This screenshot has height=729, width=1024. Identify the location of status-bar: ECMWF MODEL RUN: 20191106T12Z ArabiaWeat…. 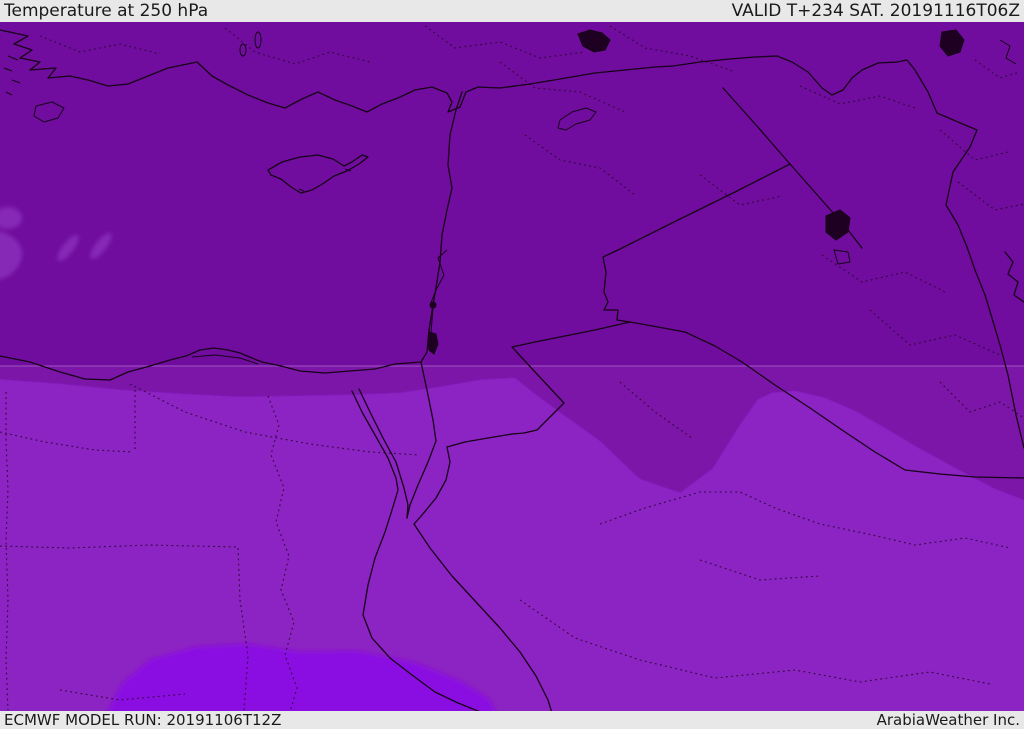
(512, 720).